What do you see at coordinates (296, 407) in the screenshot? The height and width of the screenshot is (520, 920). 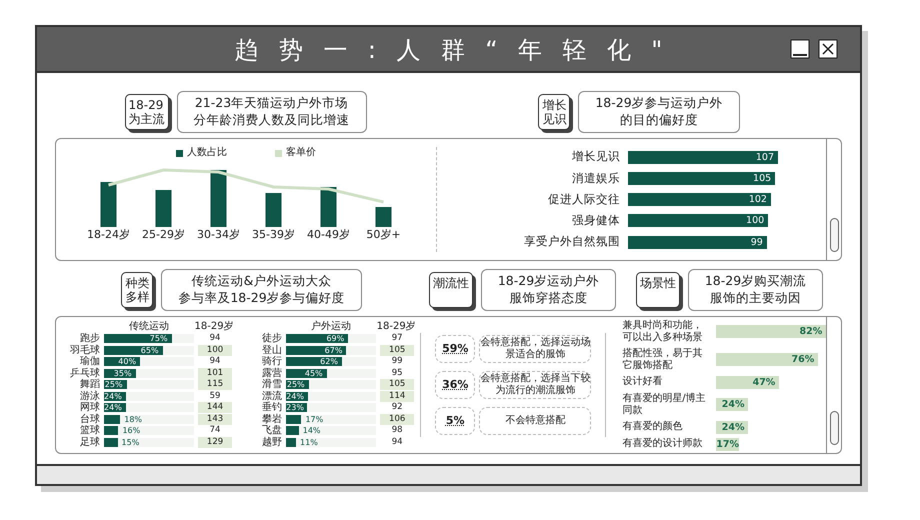 I see `share-bar: 23%` at bounding box center [296, 407].